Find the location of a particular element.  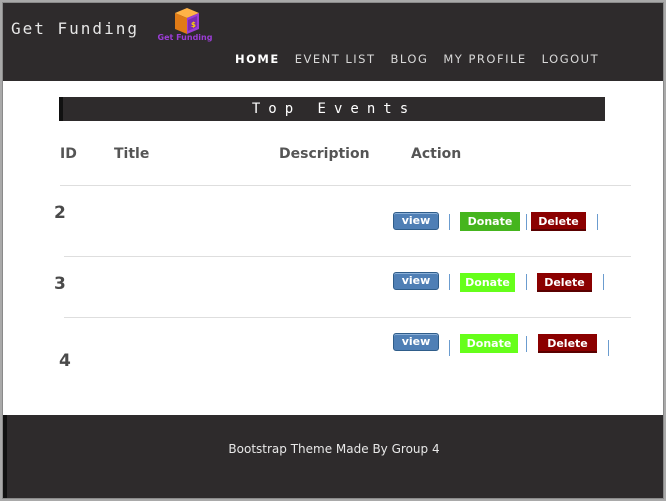

row-id: 3 is located at coordinates (60, 284).